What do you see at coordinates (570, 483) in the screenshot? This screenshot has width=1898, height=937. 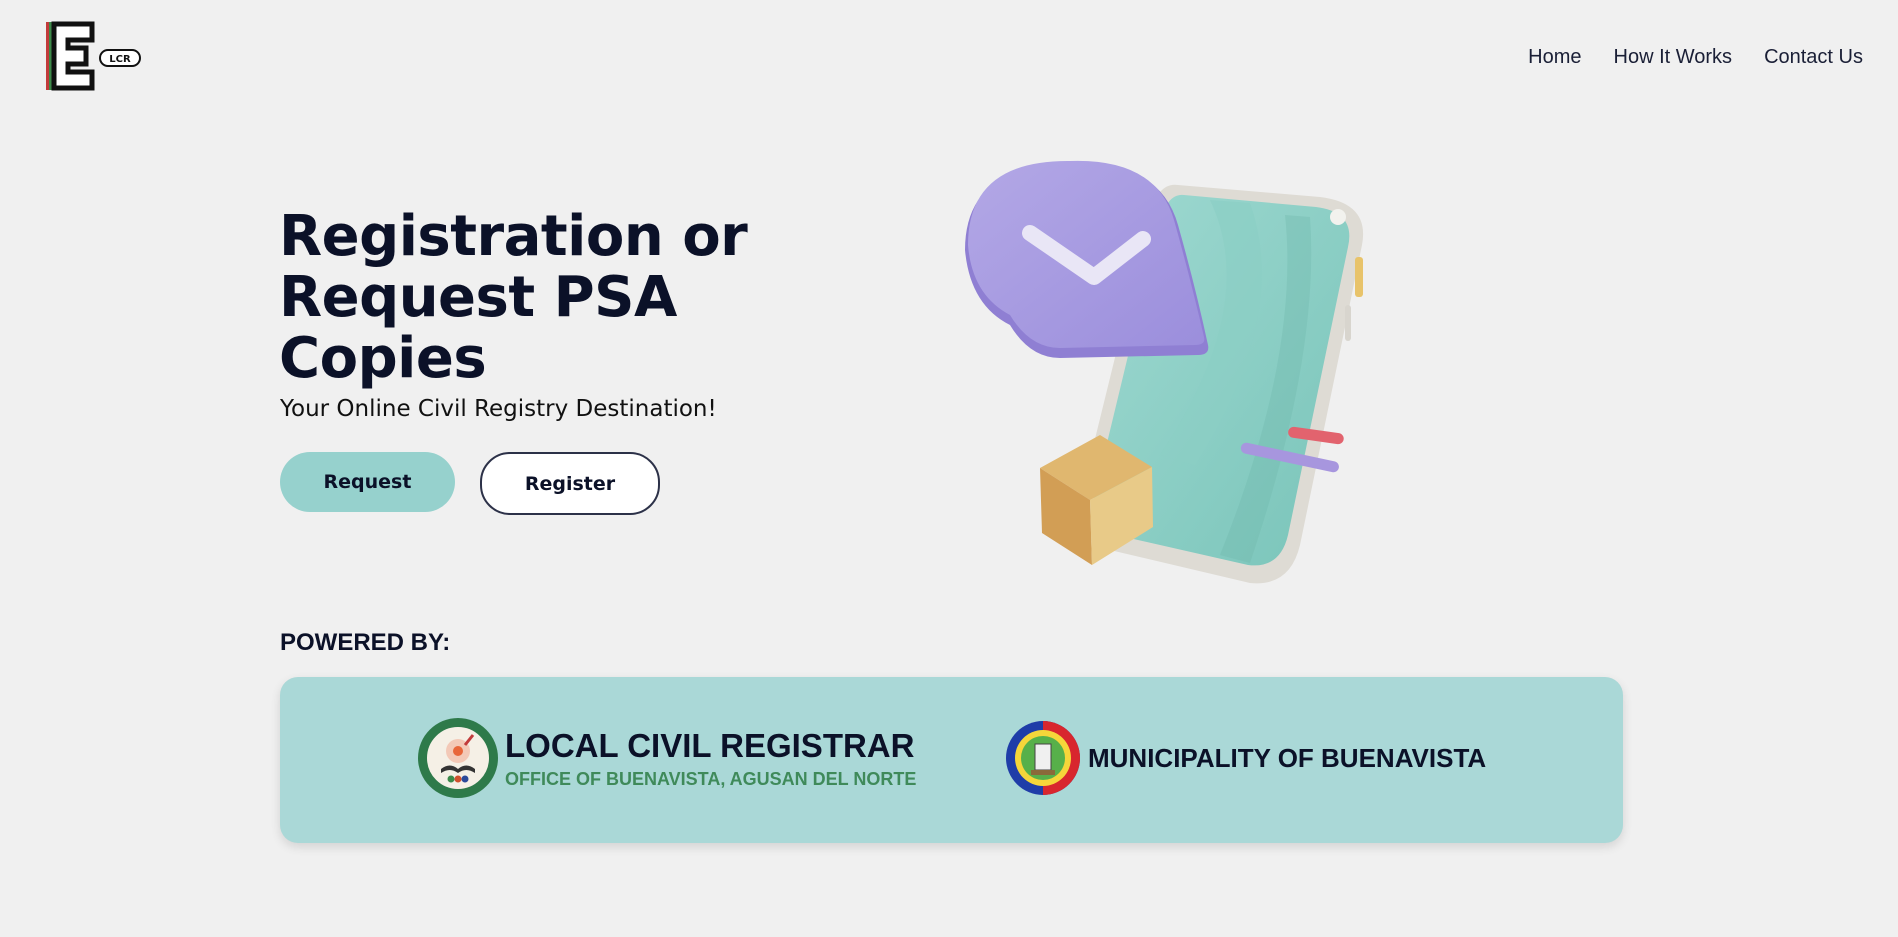 I see `register-button: Register` at bounding box center [570, 483].